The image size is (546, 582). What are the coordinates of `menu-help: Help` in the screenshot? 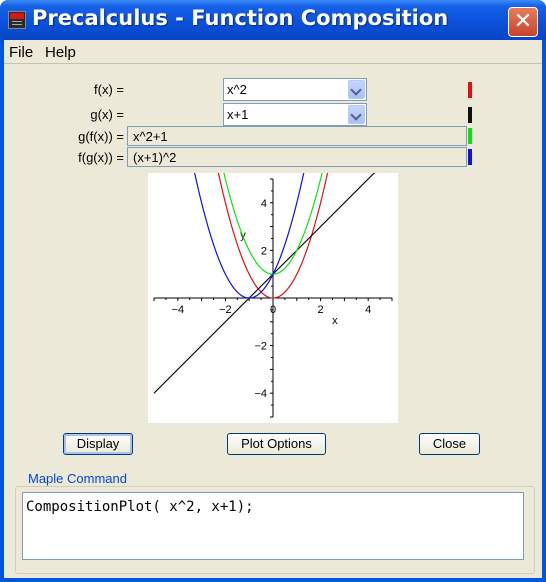 It's located at (60, 52).